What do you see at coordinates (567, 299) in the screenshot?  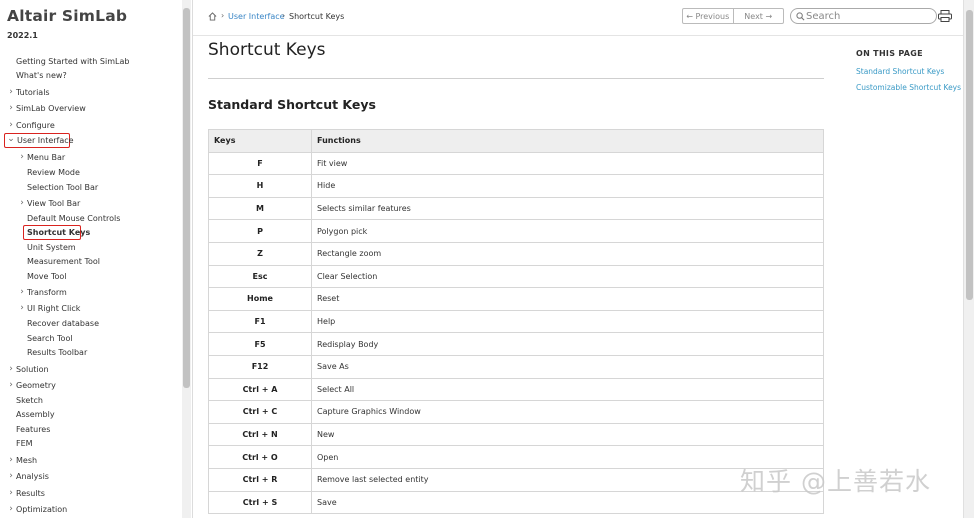 I see `function-cell: Reset` at bounding box center [567, 299].